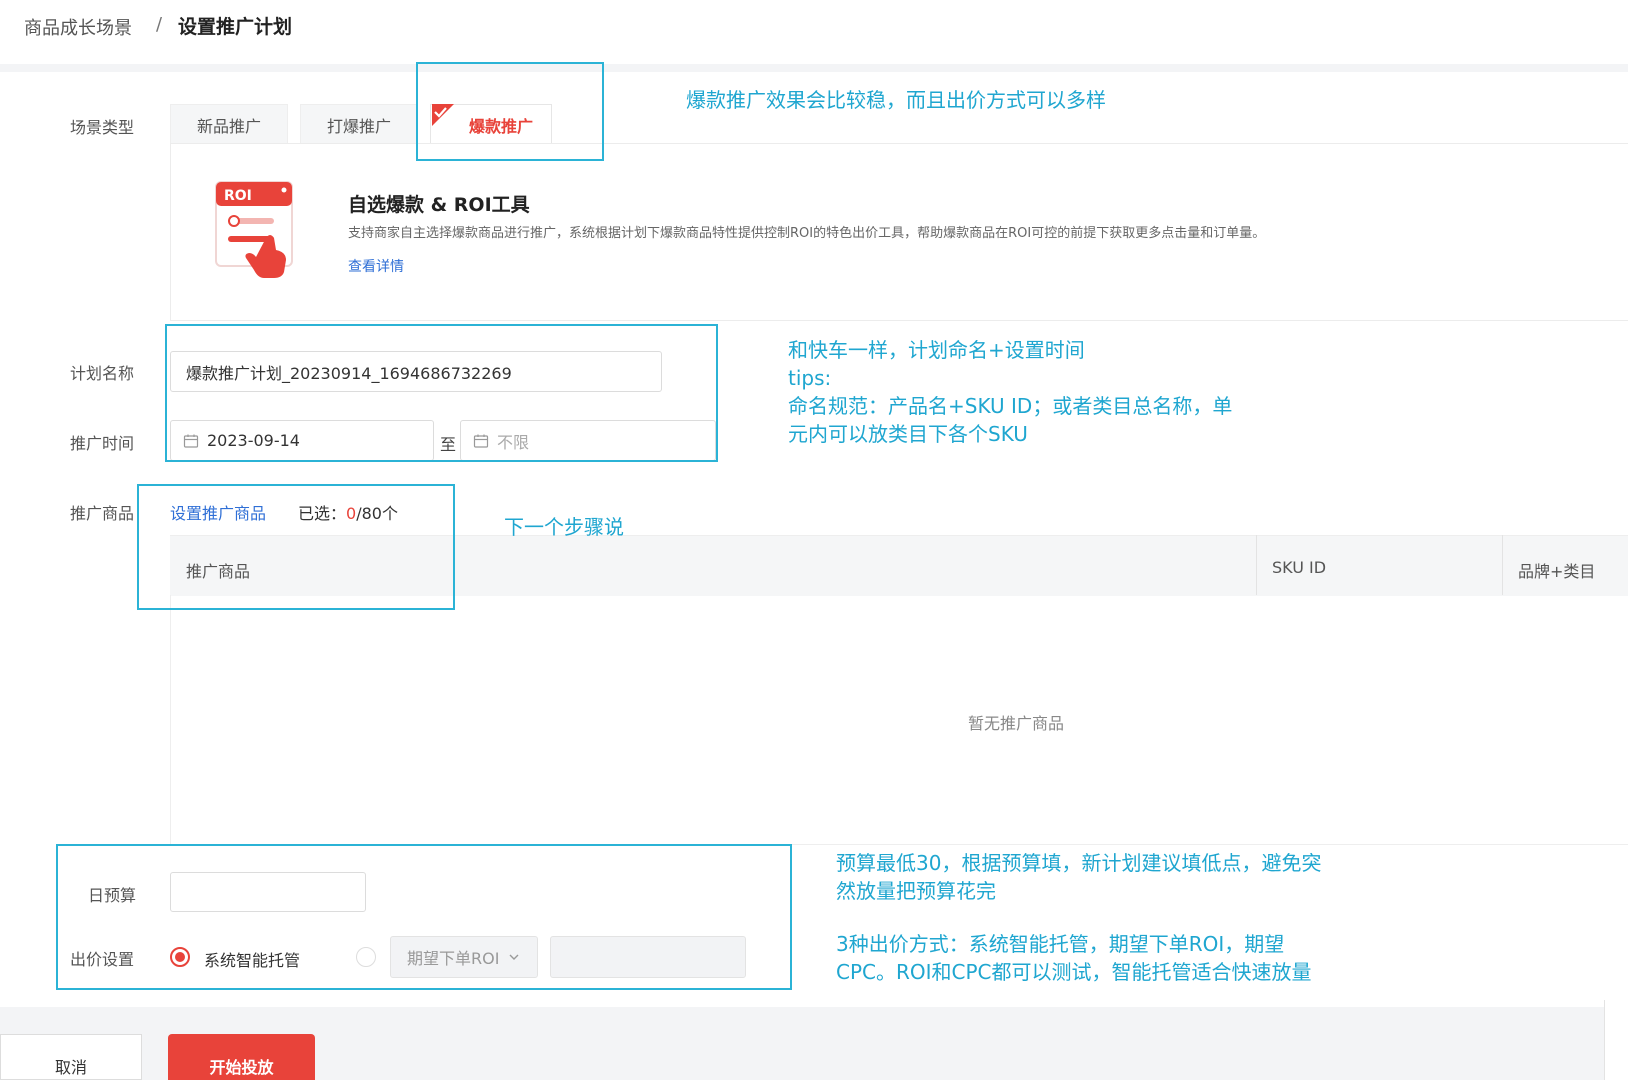  Describe the element at coordinates (296, 547) in the screenshot. I see `annotation-box-products` at that location.